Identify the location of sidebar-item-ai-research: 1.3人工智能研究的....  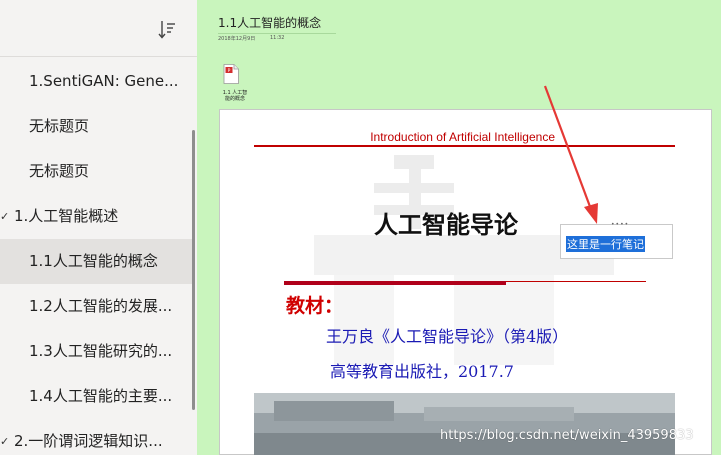
(96, 351).